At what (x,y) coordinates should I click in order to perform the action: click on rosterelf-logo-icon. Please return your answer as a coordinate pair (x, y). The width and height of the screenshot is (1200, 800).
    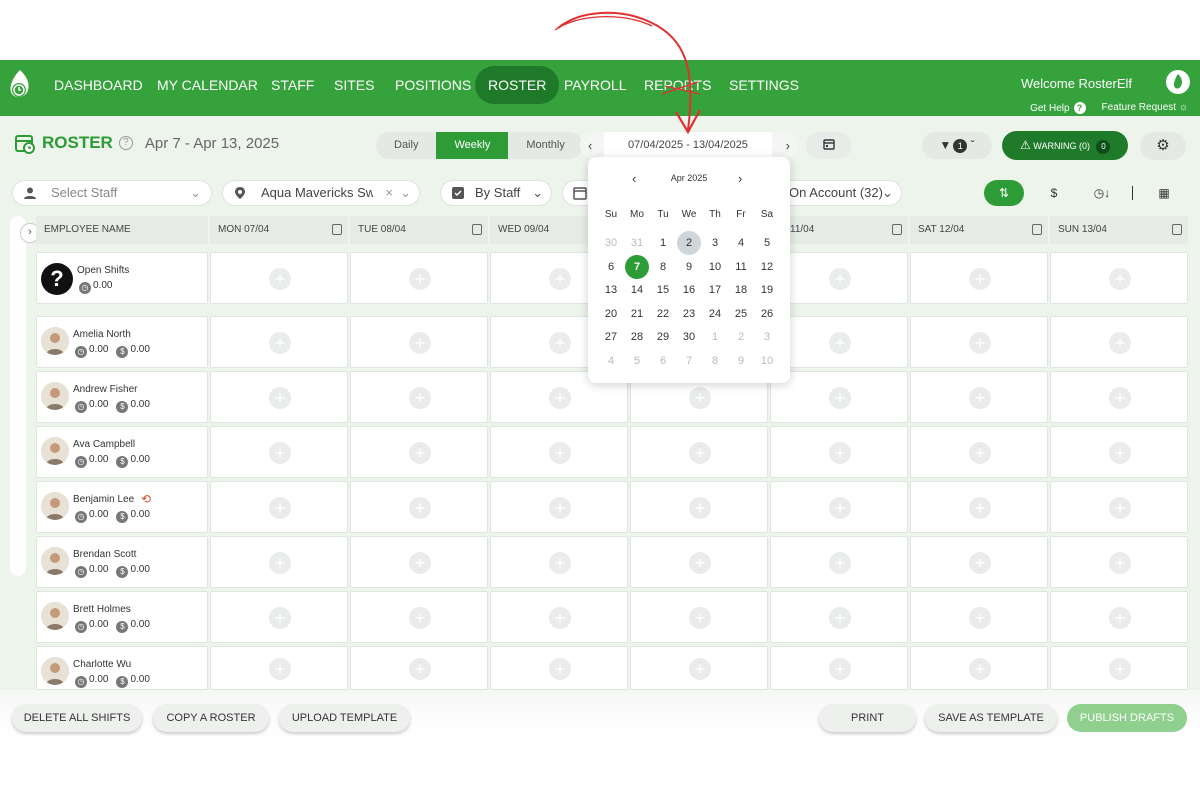
    Looking at the image, I should click on (20, 85).